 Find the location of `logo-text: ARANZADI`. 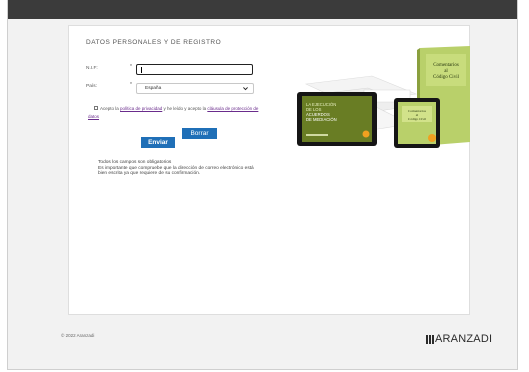

logo-text: ARANZADI is located at coordinates (464, 339).